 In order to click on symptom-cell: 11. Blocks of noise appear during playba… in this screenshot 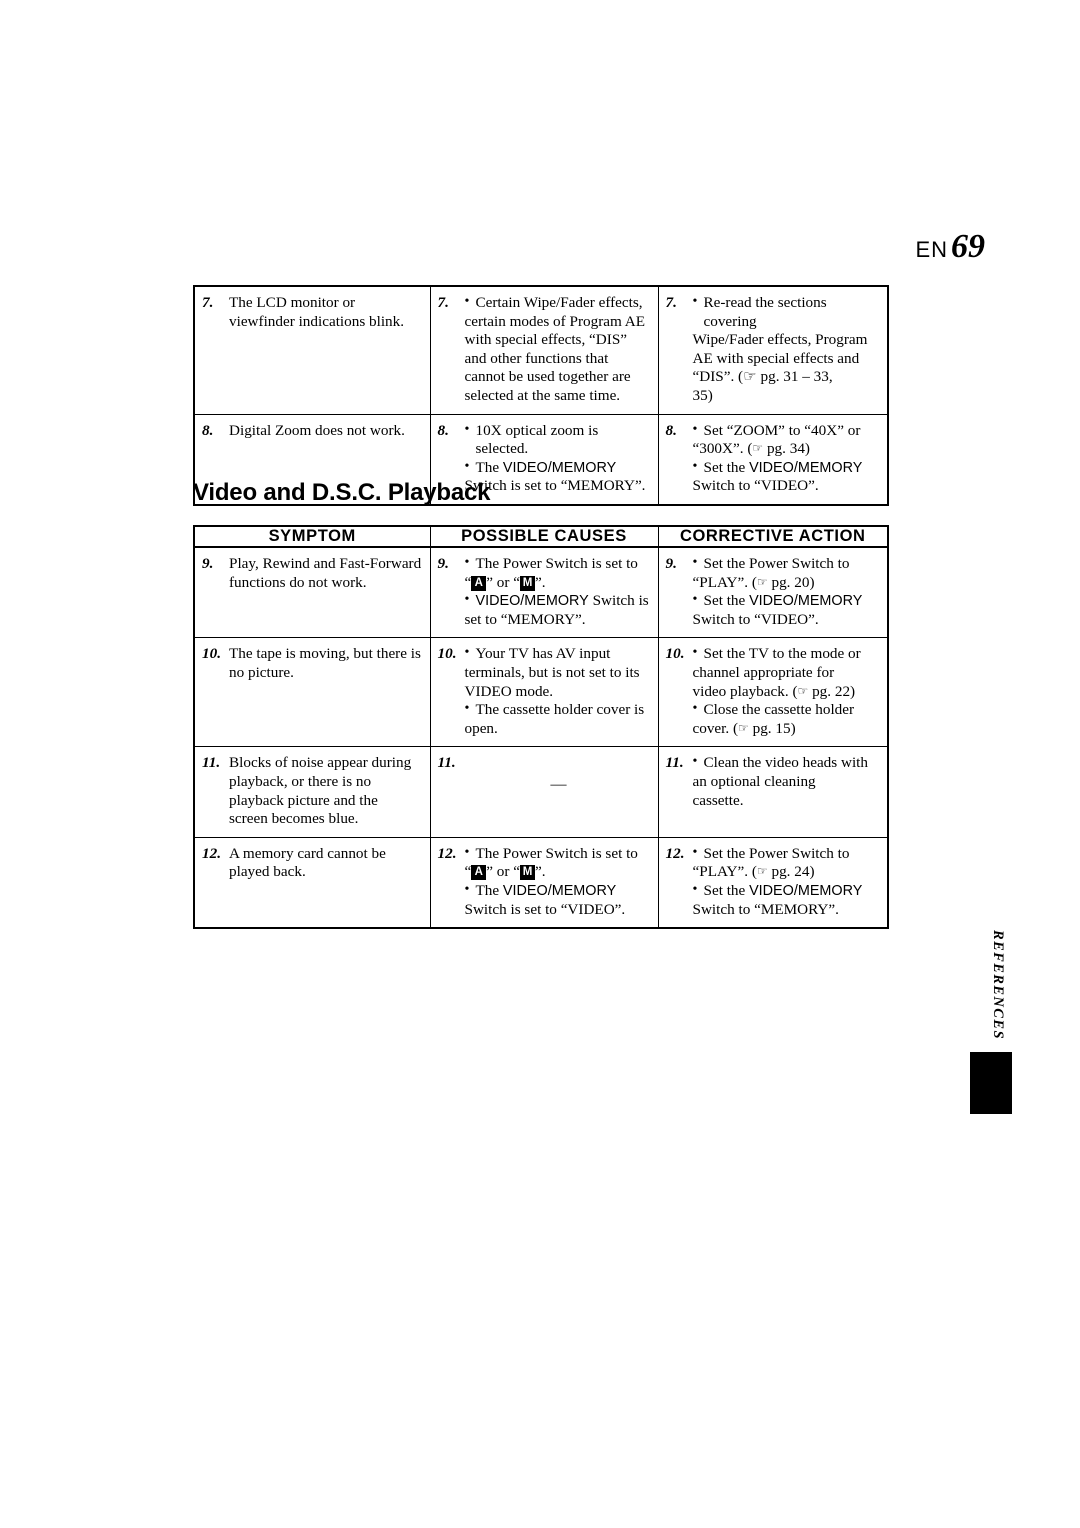, I will do `click(312, 792)`.